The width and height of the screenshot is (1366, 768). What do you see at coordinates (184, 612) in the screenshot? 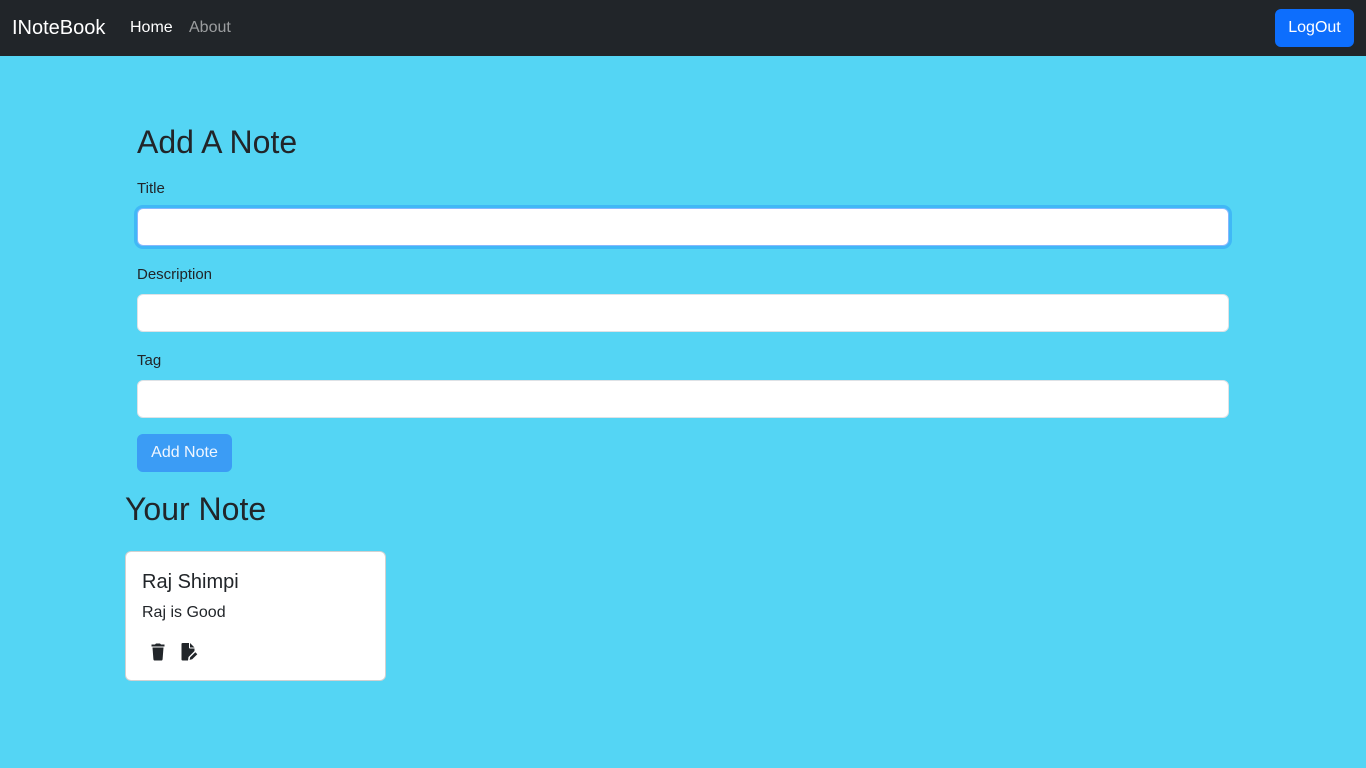
I see `note-description: Raj is Good` at bounding box center [184, 612].